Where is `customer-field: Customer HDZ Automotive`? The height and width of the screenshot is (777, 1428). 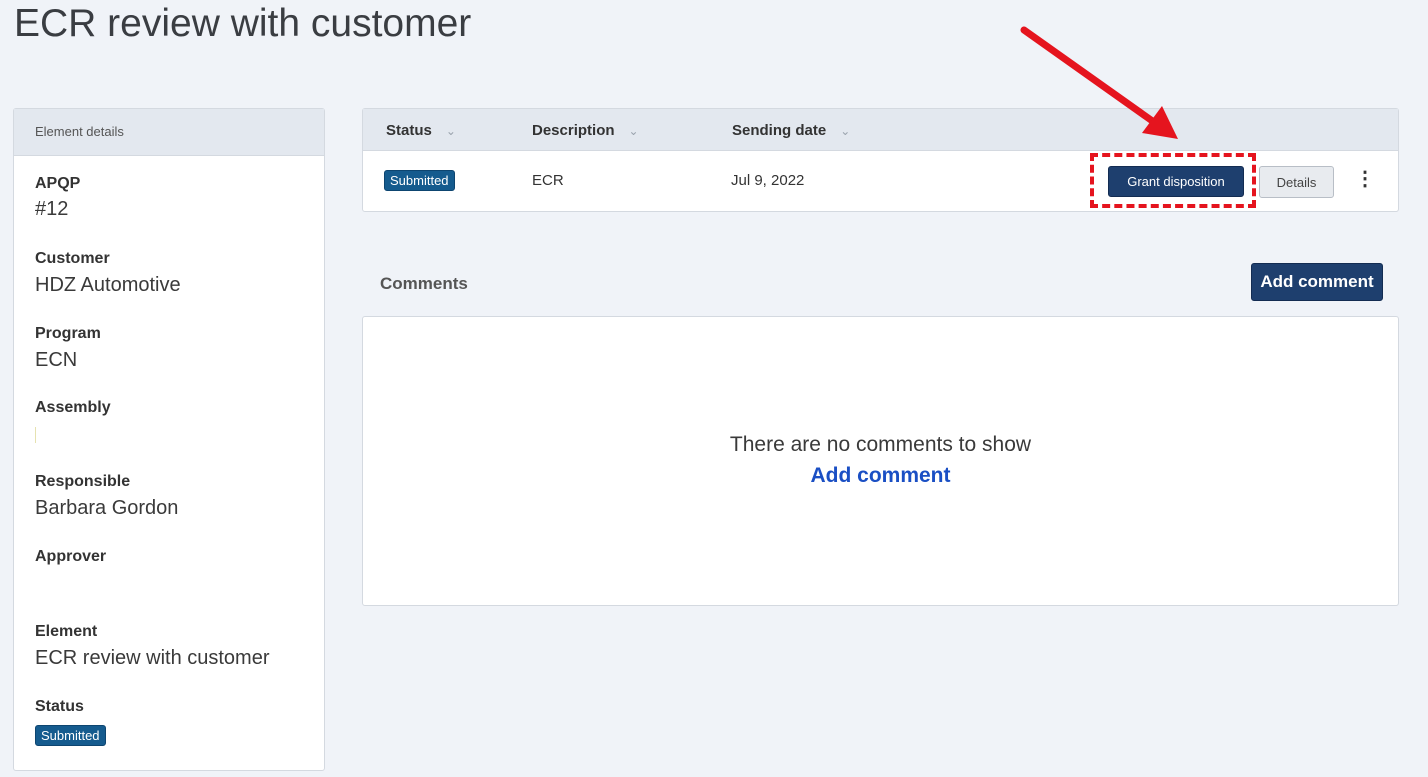 customer-field: Customer HDZ Automotive is located at coordinates (108, 273).